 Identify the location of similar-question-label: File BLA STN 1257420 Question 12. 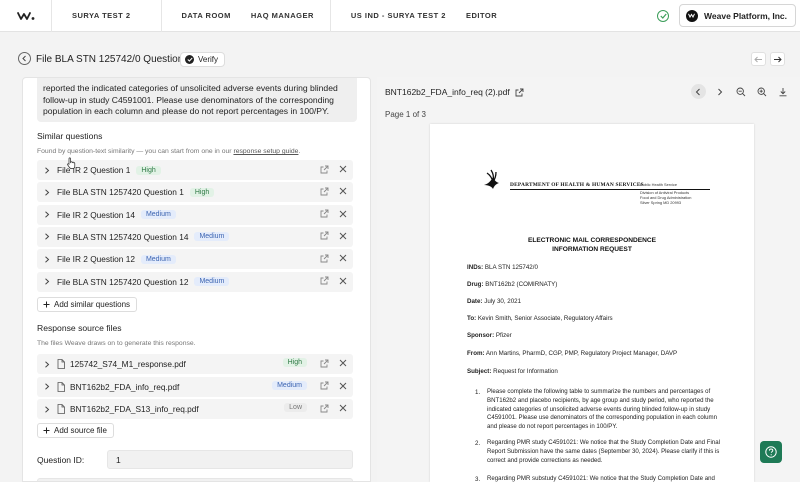
(123, 281).